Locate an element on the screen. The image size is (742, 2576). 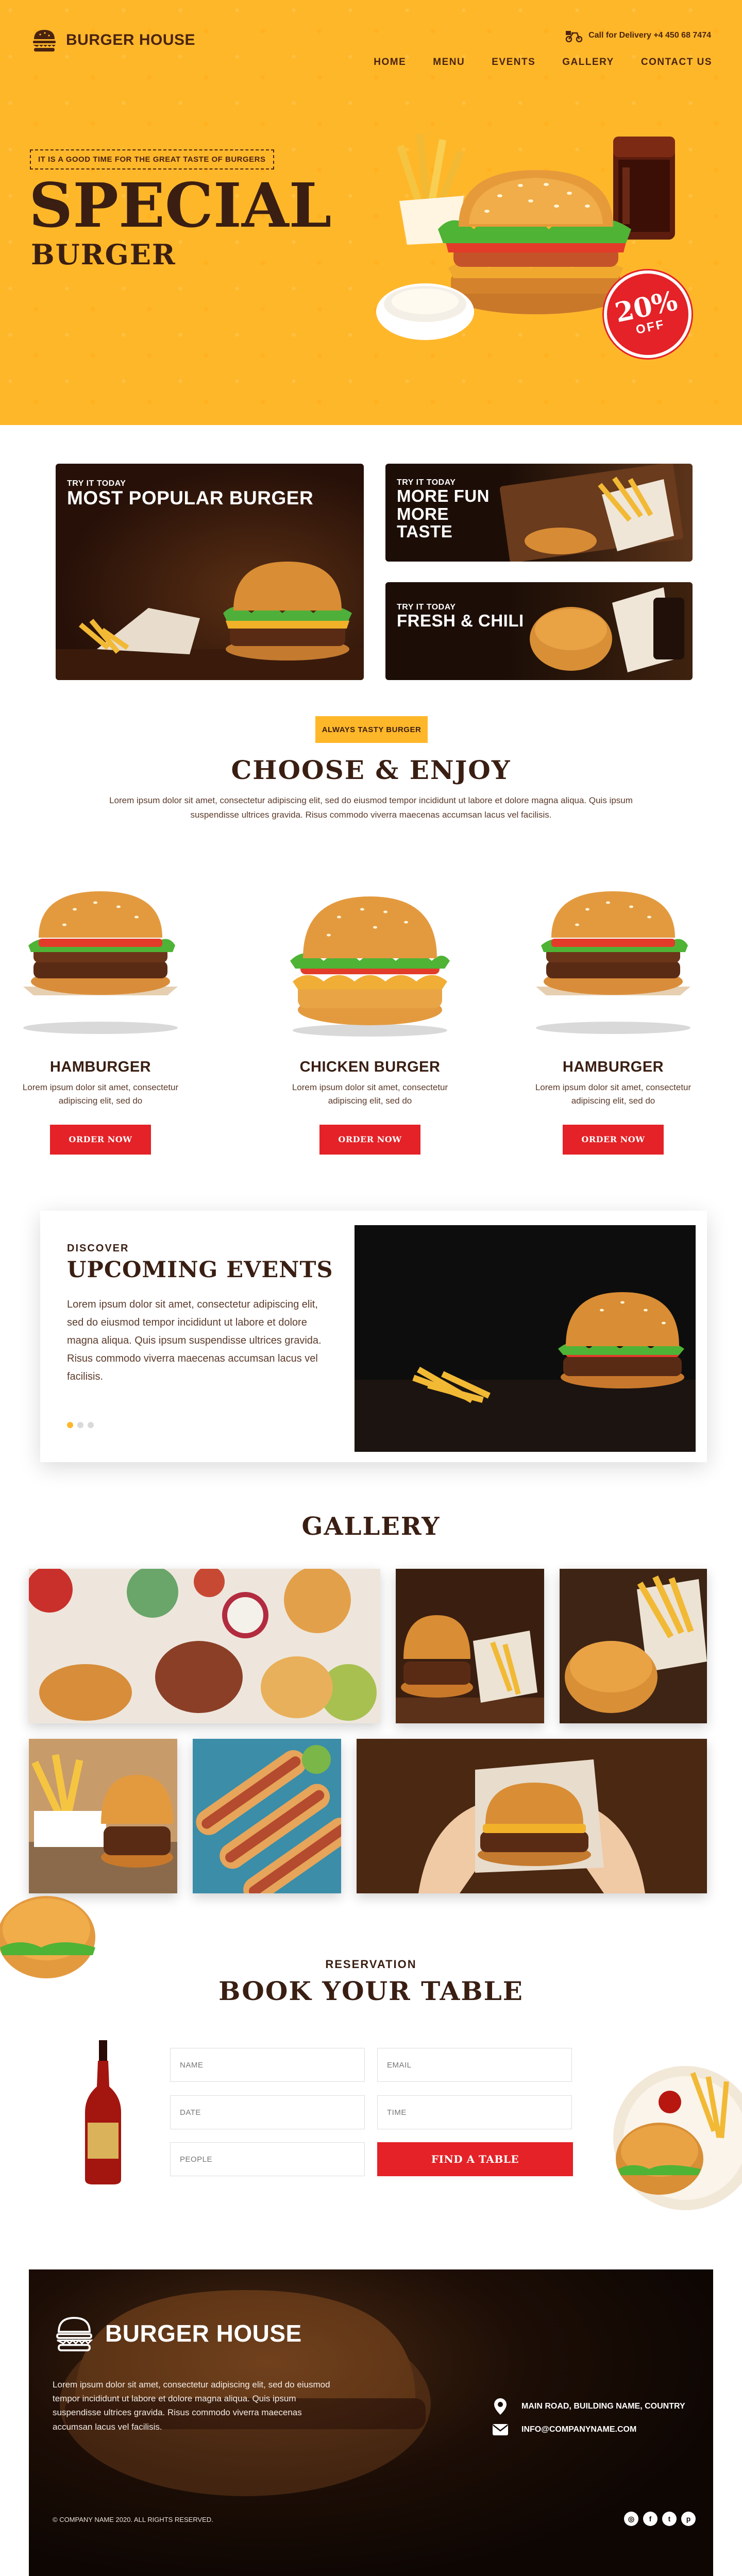
promo-popular-title: MOST POPULAR BURGER is located at coordinates (190, 498).